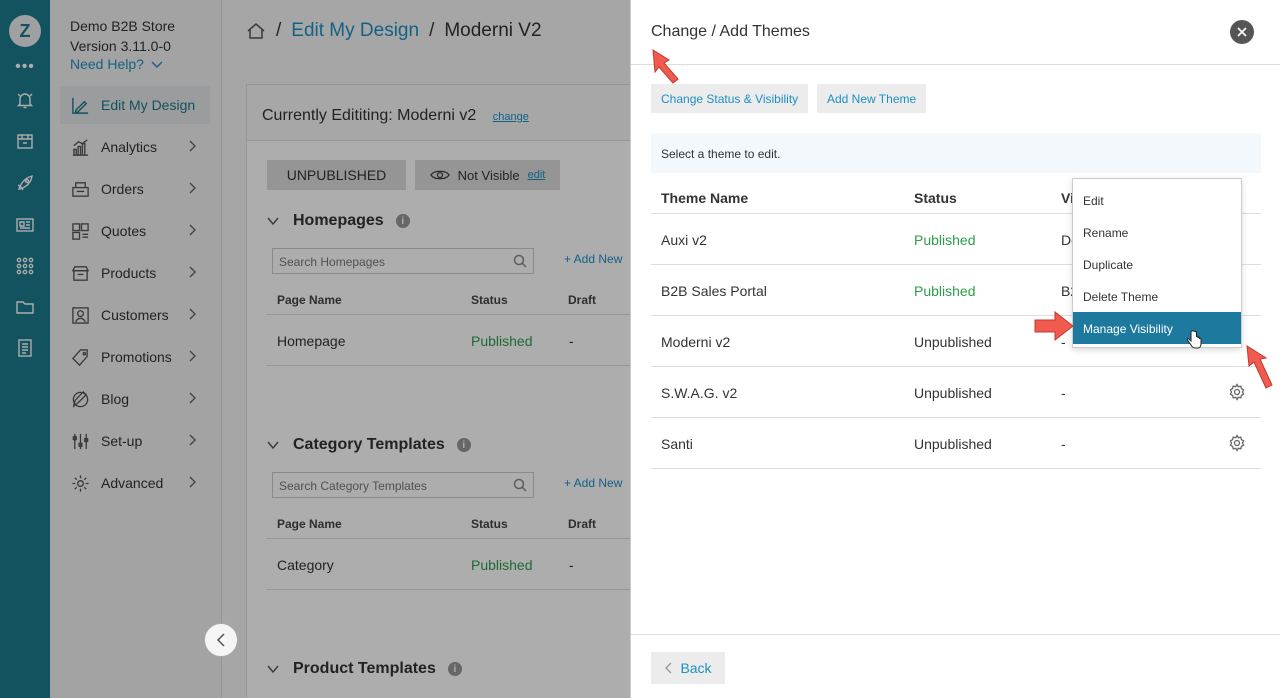 This screenshot has height=698, width=1280. Describe the element at coordinates (593, 259) in the screenshot. I see `add-homepage-link: + Add New` at that location.